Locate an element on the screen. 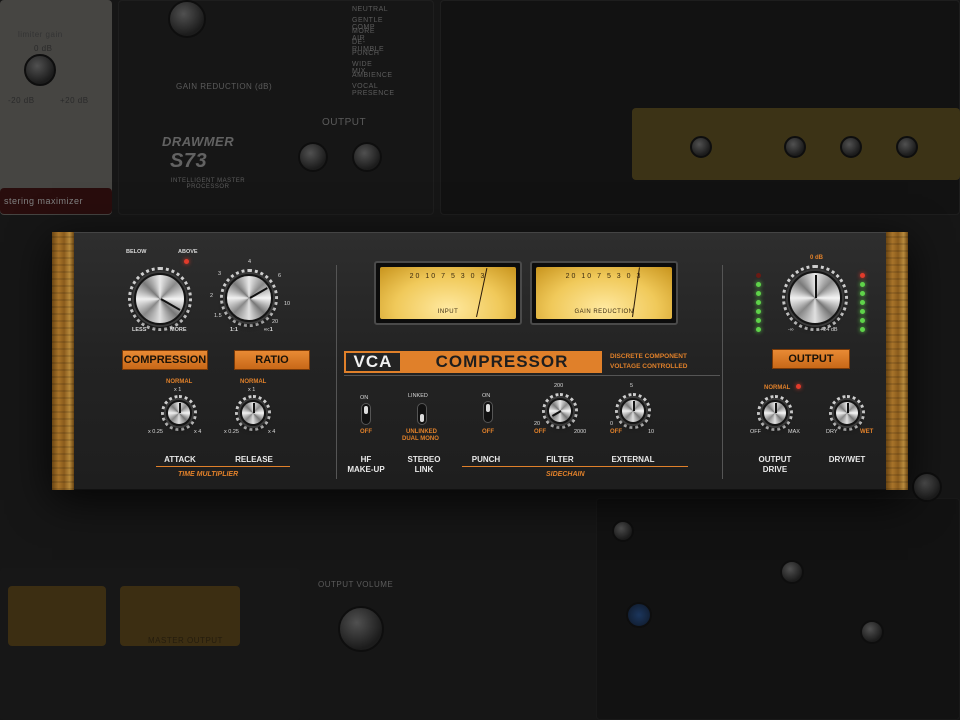 This screenshot has width=960, height=720. external-knob is located at coordinates (633, 411).